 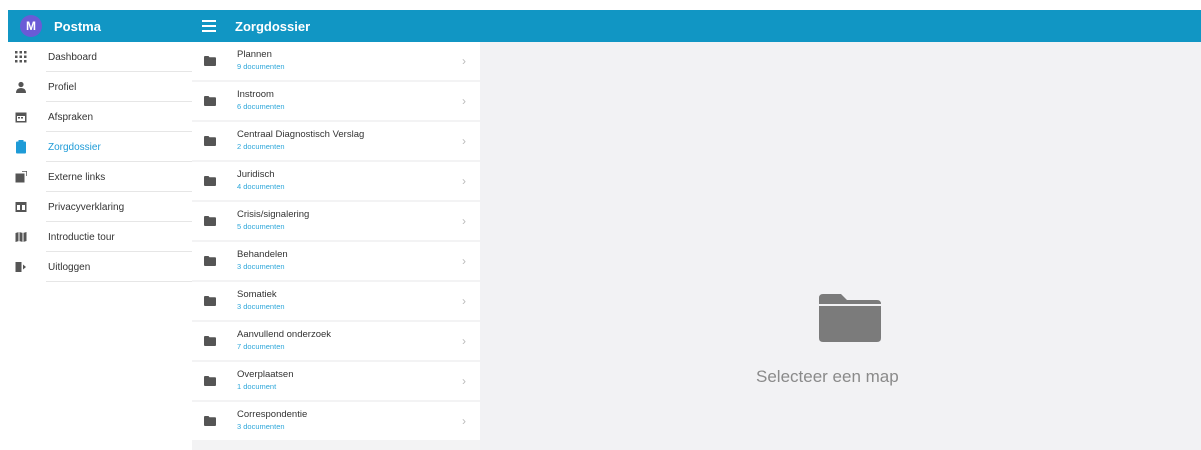 What do you see at coordinates (209, 26) in the screenshot?
I see `hamburger-menu-icon` at bounding box center [209, 26].